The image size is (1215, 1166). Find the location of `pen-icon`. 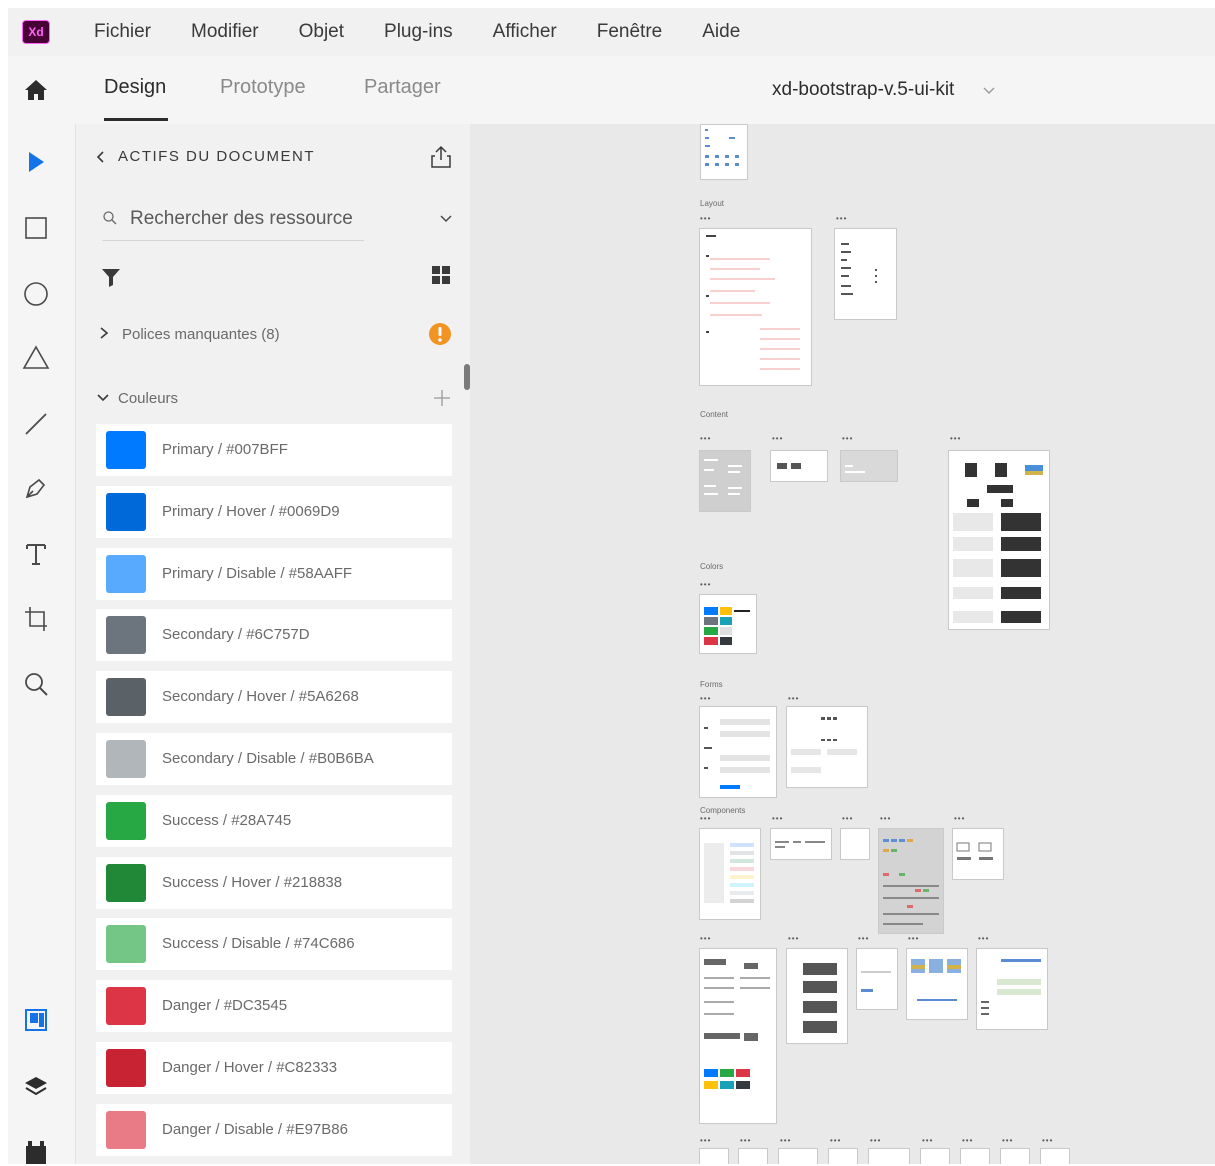

pen-icon is located at coordinates (36, 488).